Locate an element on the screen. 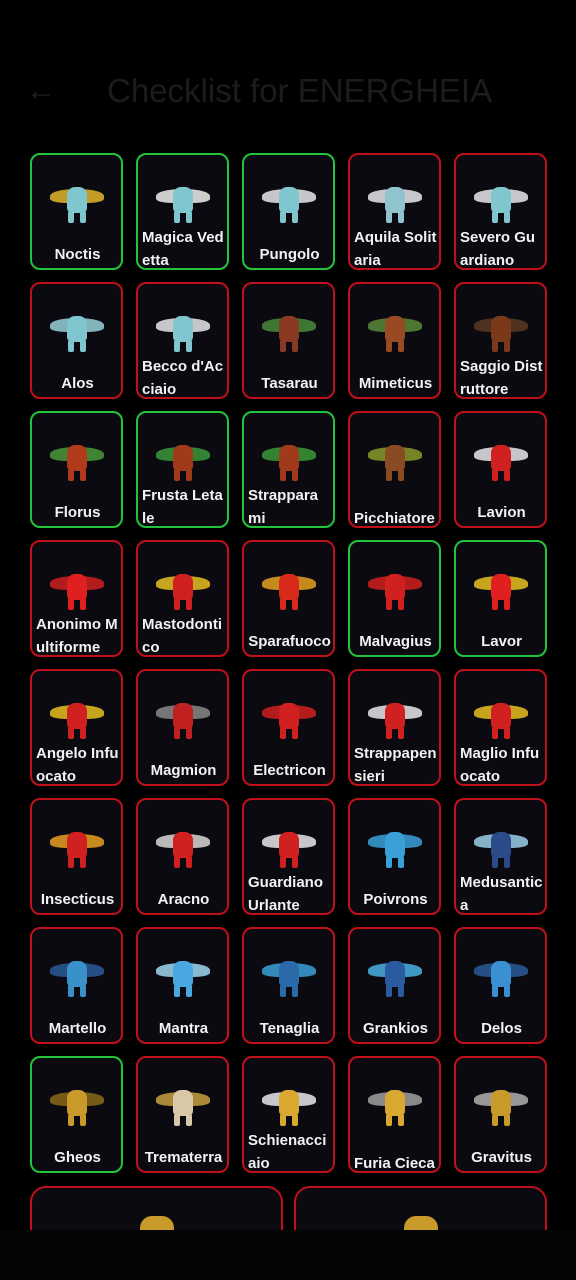 The image size is (576, 1280). card-name: Anonimo Multiforme is located at coordinates (77, 636).